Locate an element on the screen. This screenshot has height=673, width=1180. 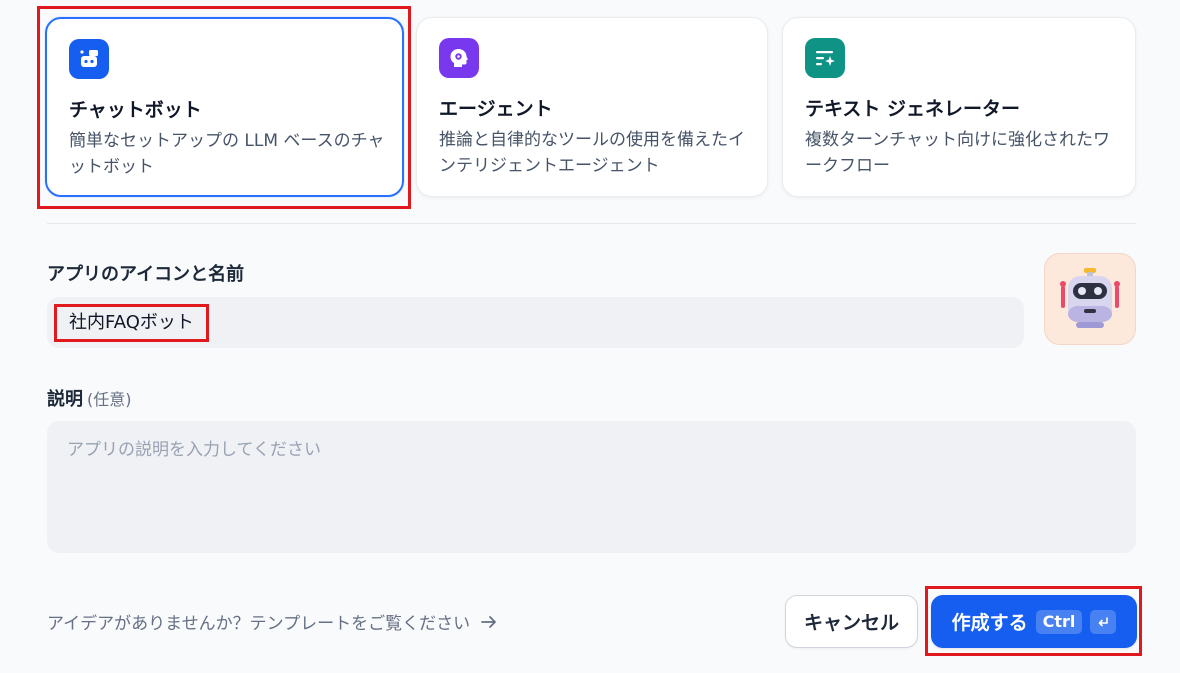
shortcut-ctrl-key: Ctrl is located at coordinates (1059, 621).